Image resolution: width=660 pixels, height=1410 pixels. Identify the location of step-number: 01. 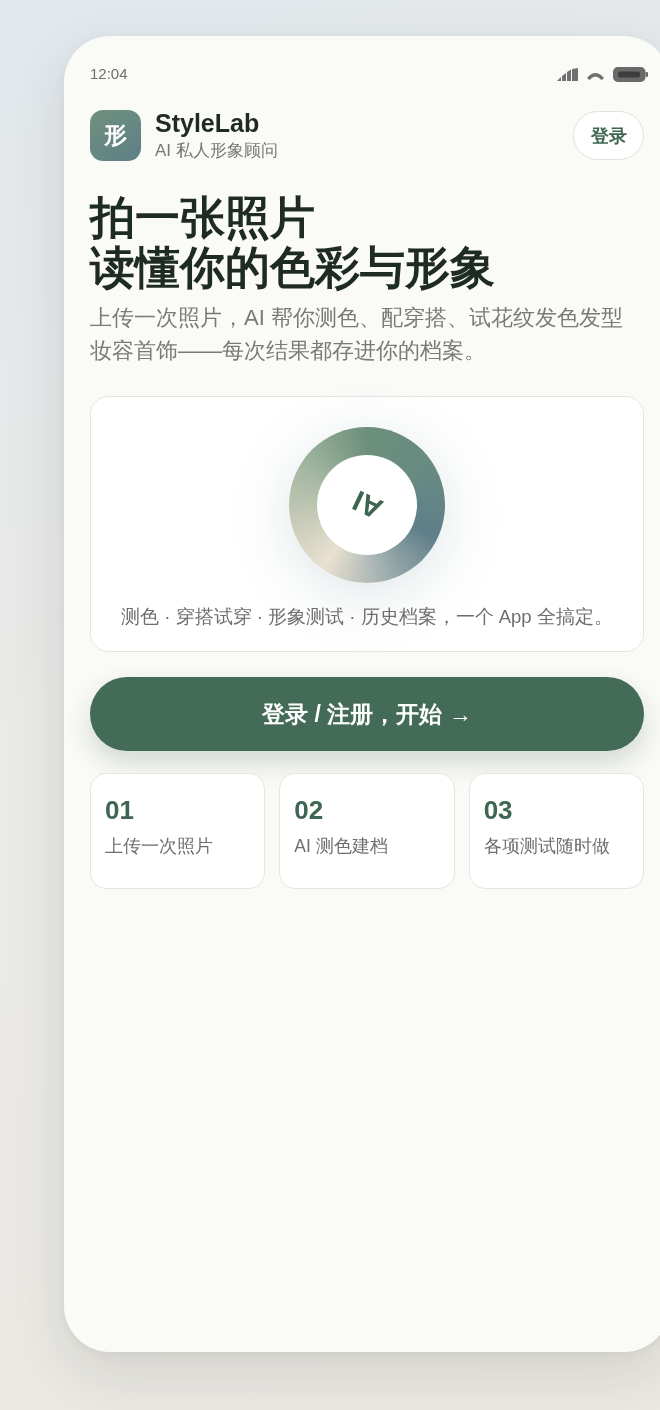
(119, 810).